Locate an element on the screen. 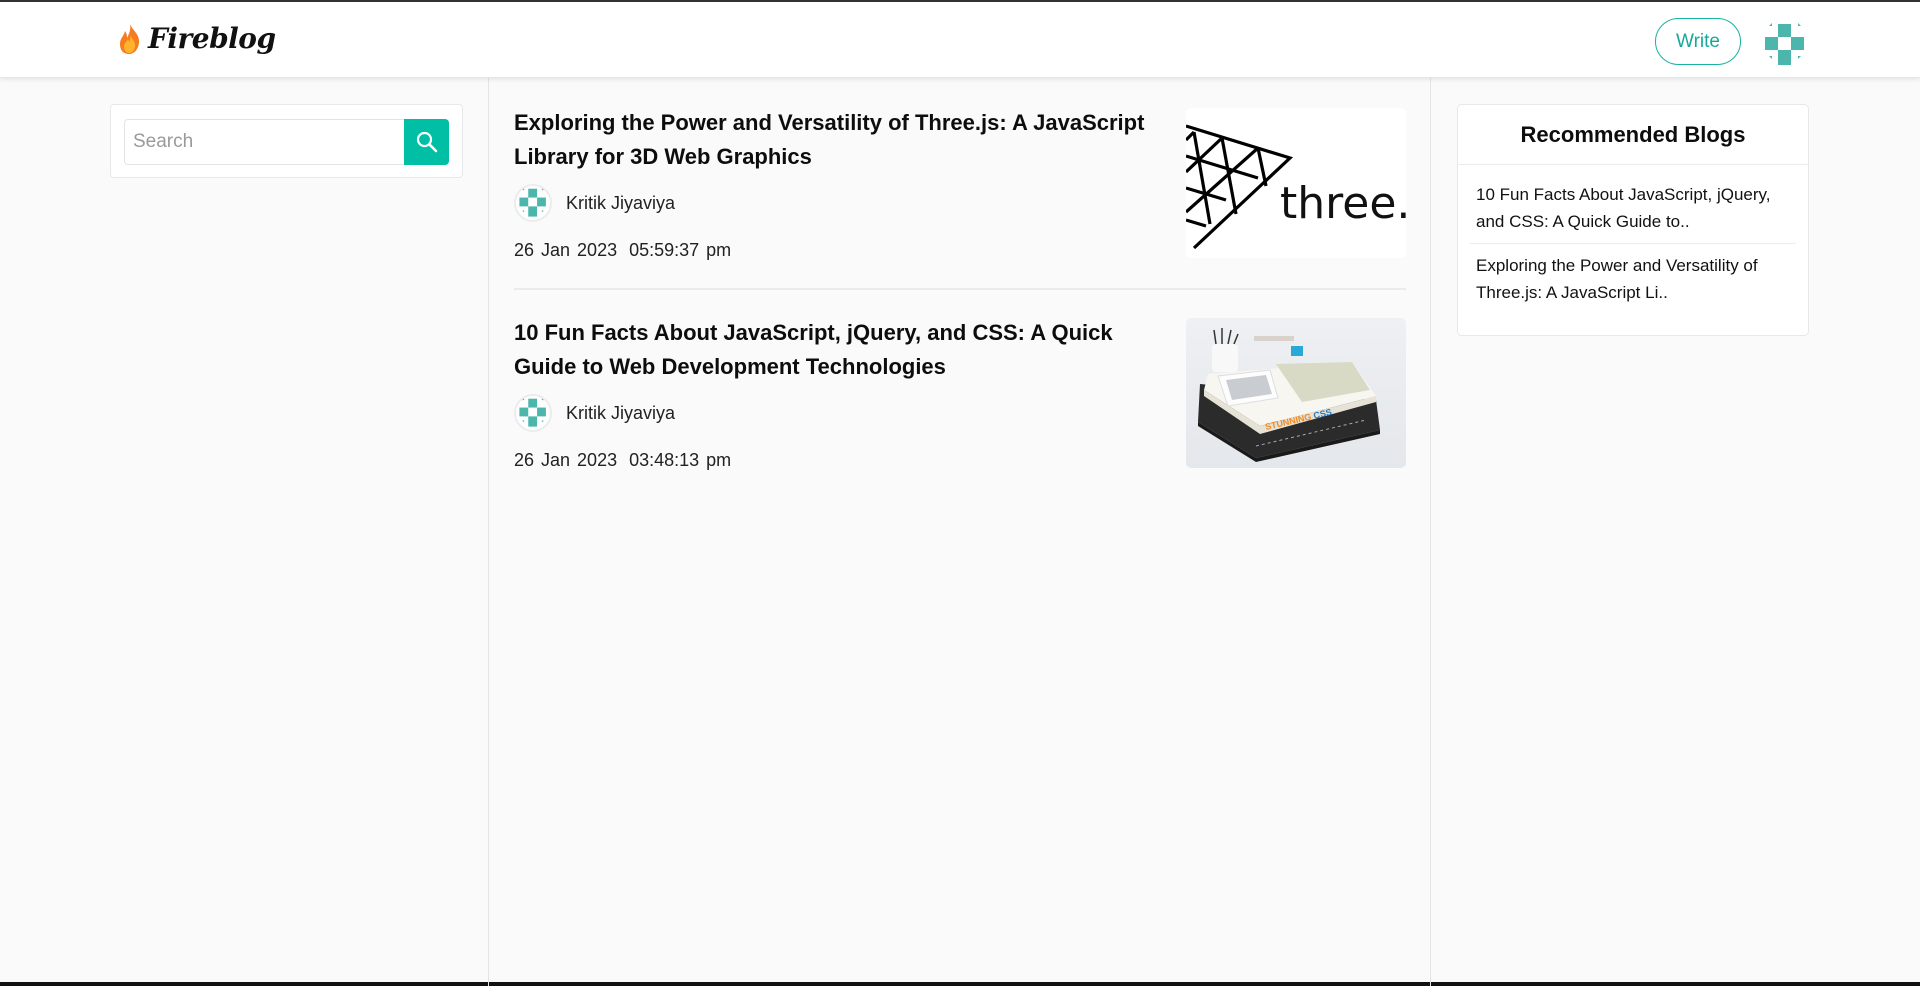 The image size is (1920, 986). search-button is located at coordinates (426, 142).